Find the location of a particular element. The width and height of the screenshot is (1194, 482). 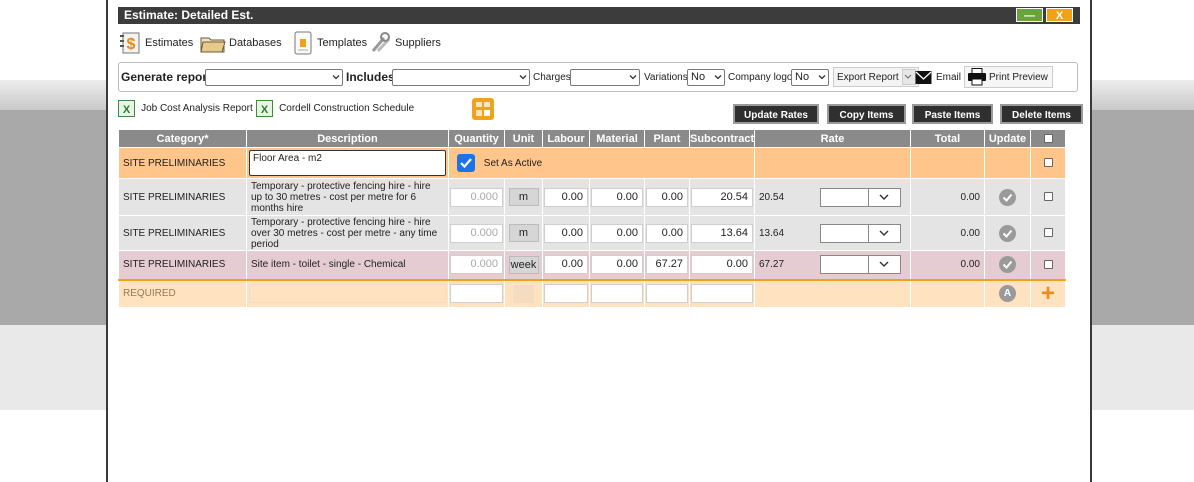

row-description: Site item - toilet - single - Chemical is located at coordinates (347, 265).